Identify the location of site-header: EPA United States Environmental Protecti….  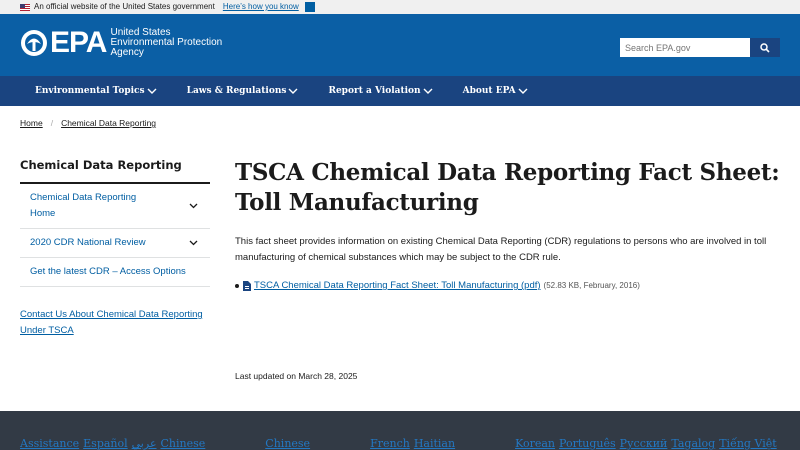
(400, 45).